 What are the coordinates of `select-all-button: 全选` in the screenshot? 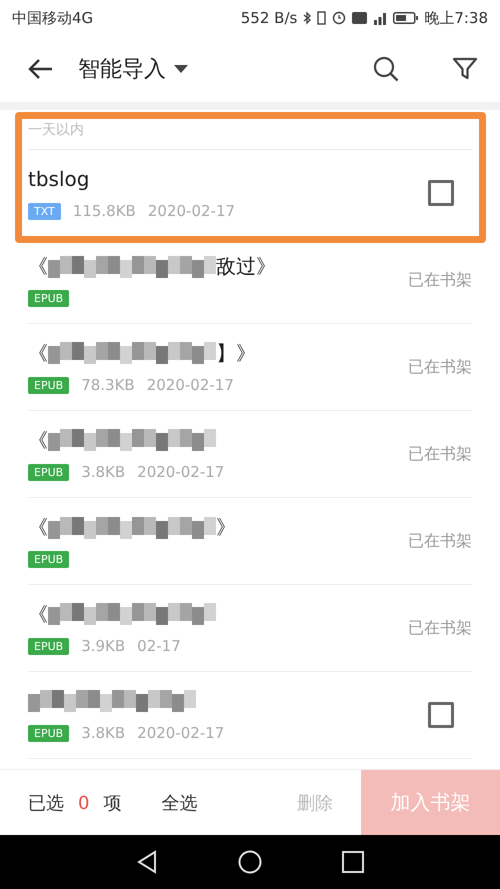 It's located at (179, 802).